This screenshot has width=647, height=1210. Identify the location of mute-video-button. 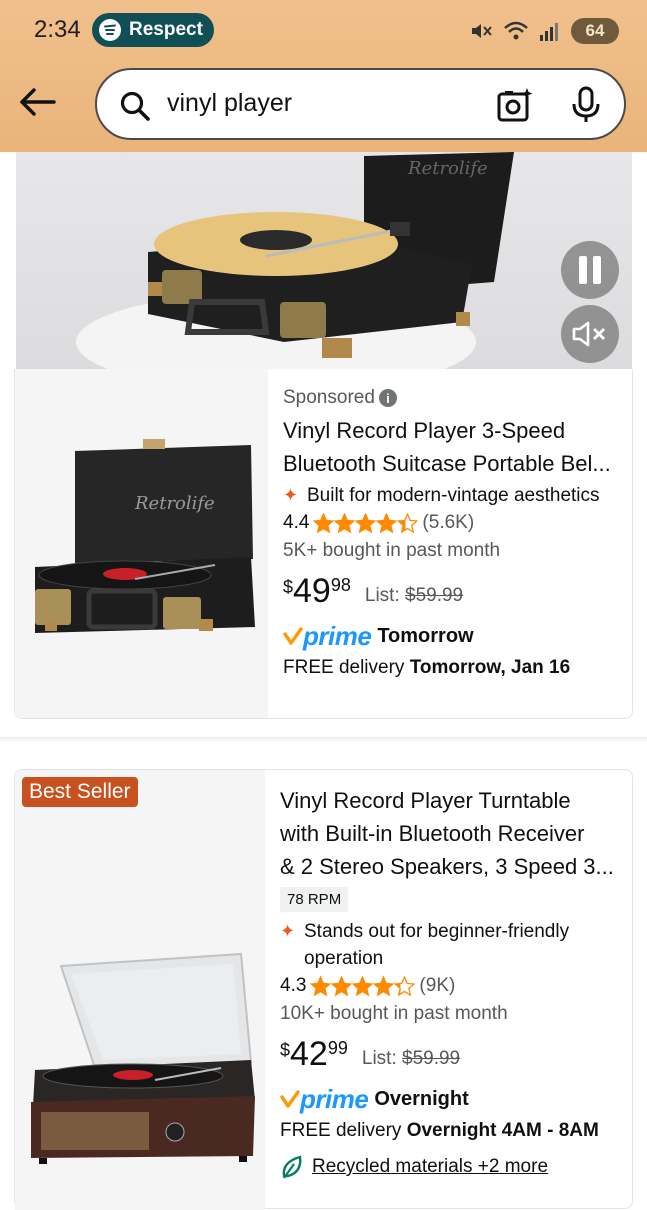
(590, 334).